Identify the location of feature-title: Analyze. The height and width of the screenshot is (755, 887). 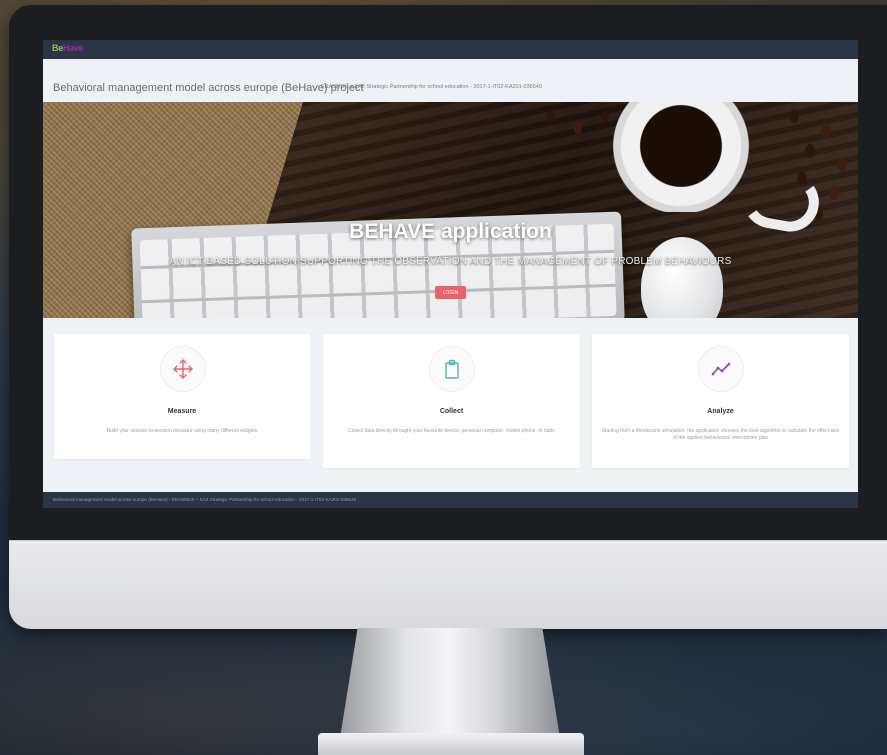
(720, 411).